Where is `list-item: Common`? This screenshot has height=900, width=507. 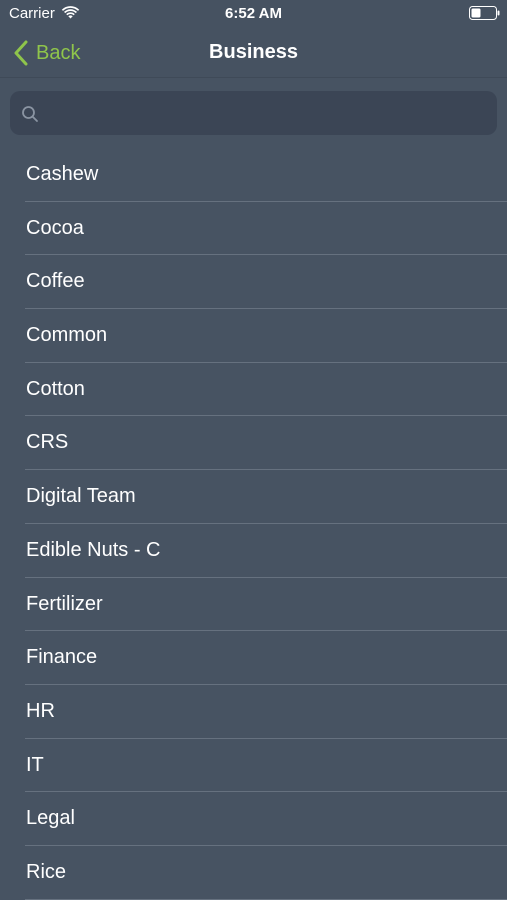
list-item: Common is located at coordinates (253, 336).